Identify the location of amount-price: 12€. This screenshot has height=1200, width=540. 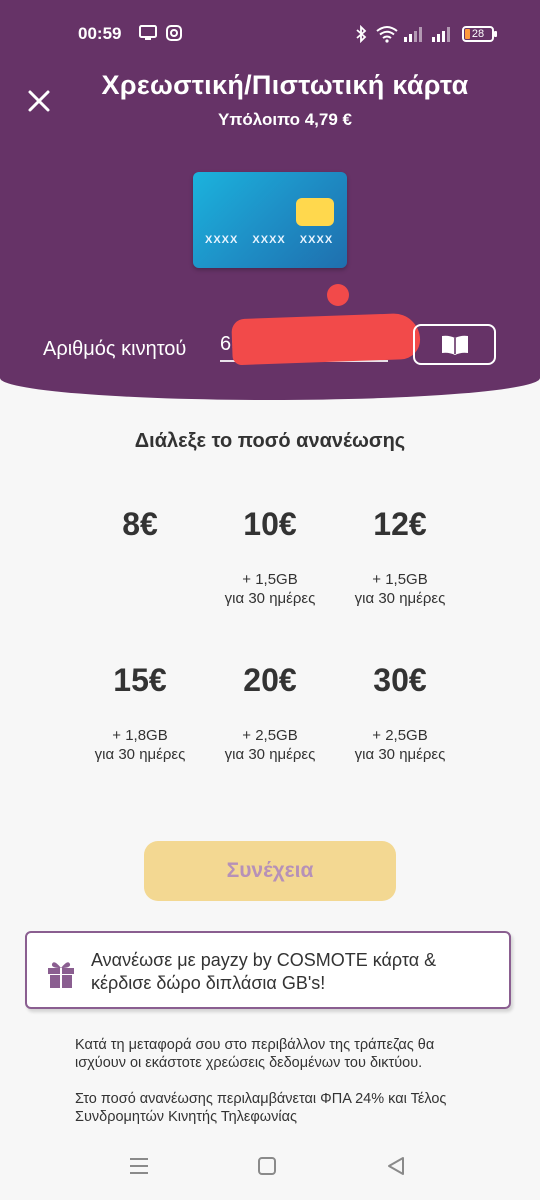
(400, 524).